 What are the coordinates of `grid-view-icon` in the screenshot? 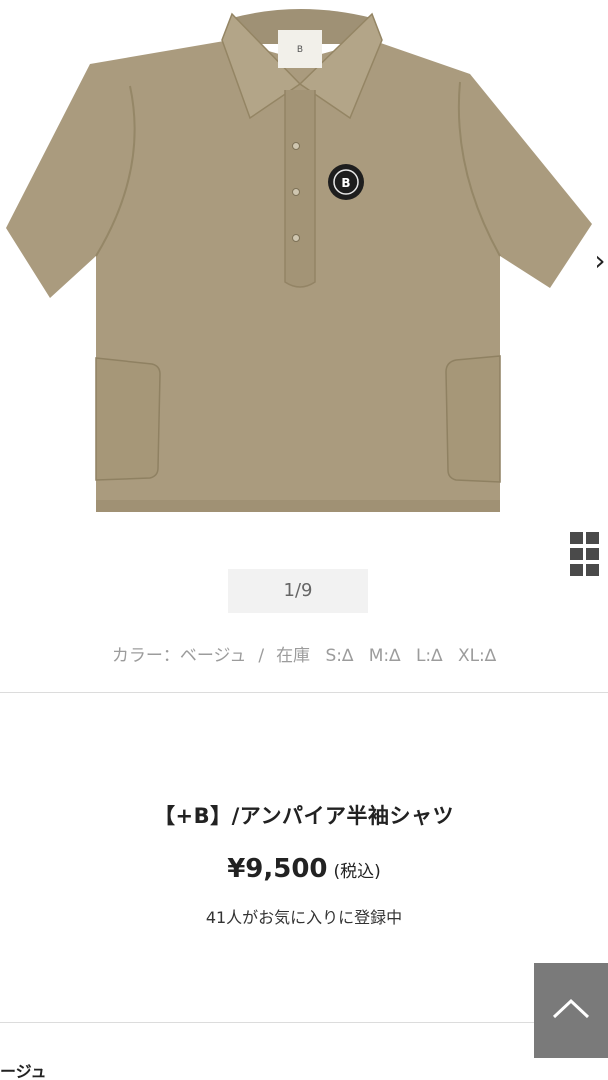 It's located at (584, 554).